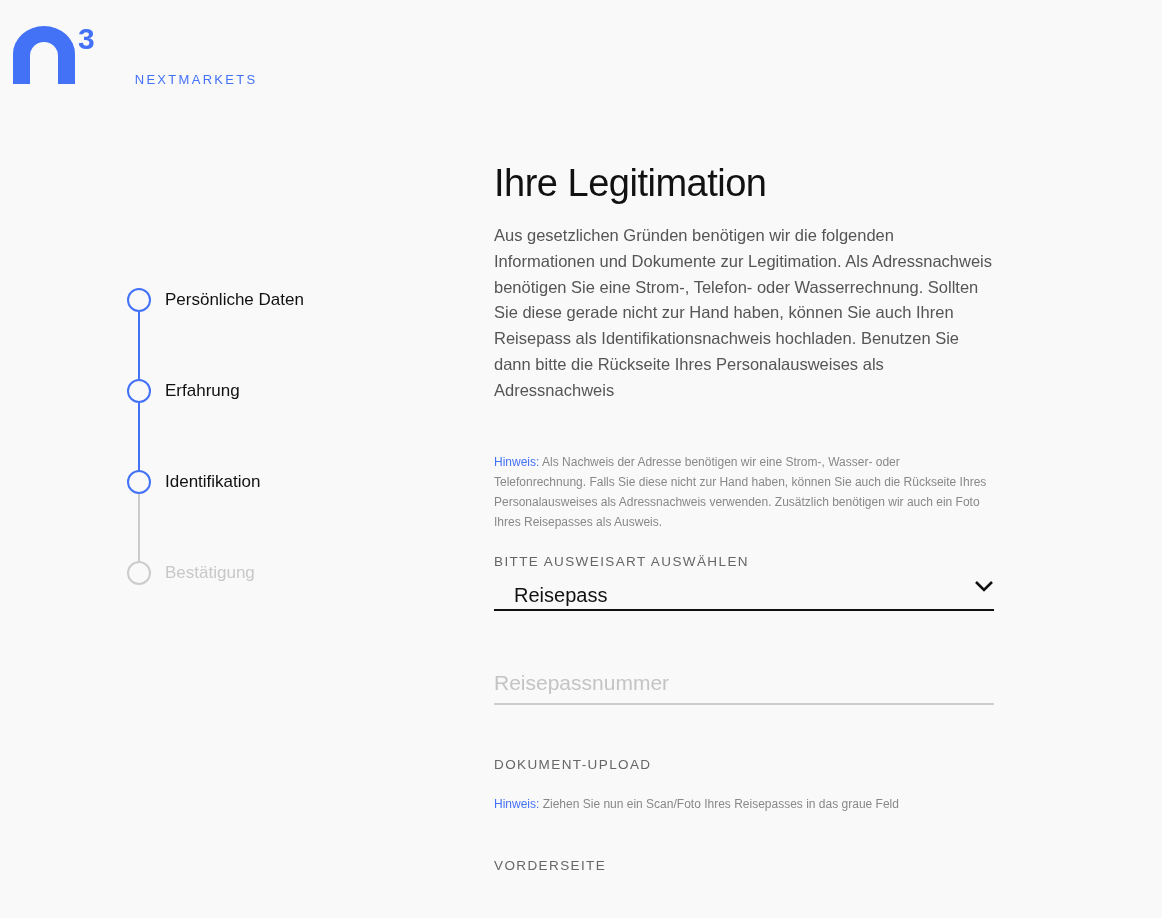  What do you see at coordinates (573, 764) in the screenshot?
I see `section-label: DOKUMENT-UPLOAD` at bounding box center [573, 764].